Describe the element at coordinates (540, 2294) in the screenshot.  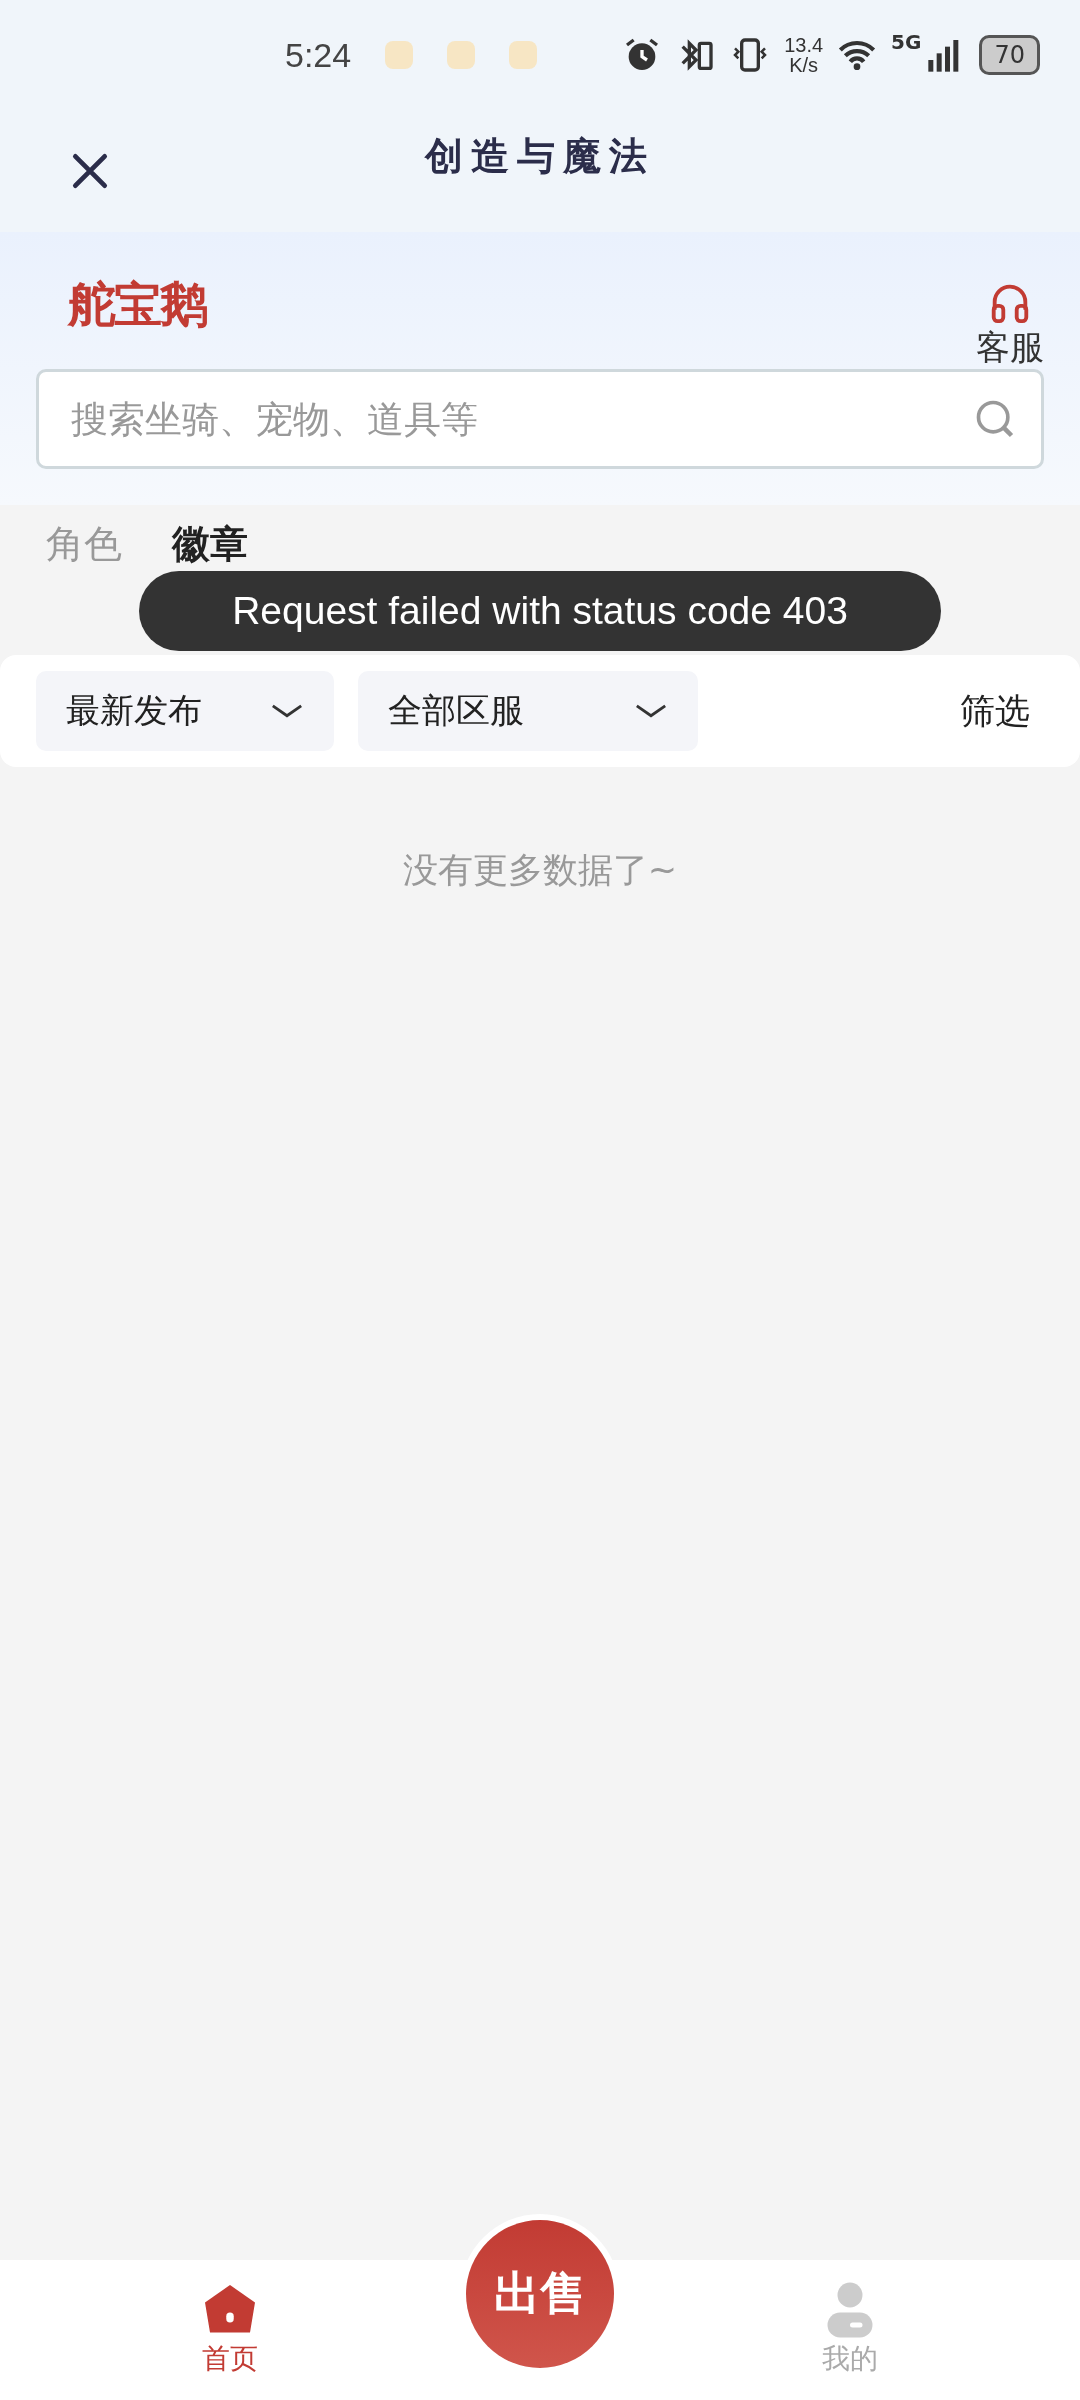
I see `sell-button: 出售` at that location.